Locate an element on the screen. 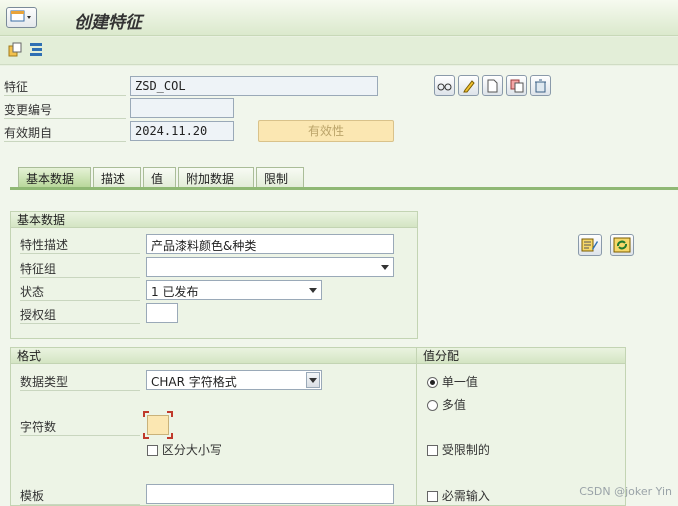 The image size is (678, 506). chars-field is located at coordinates (158, 425).